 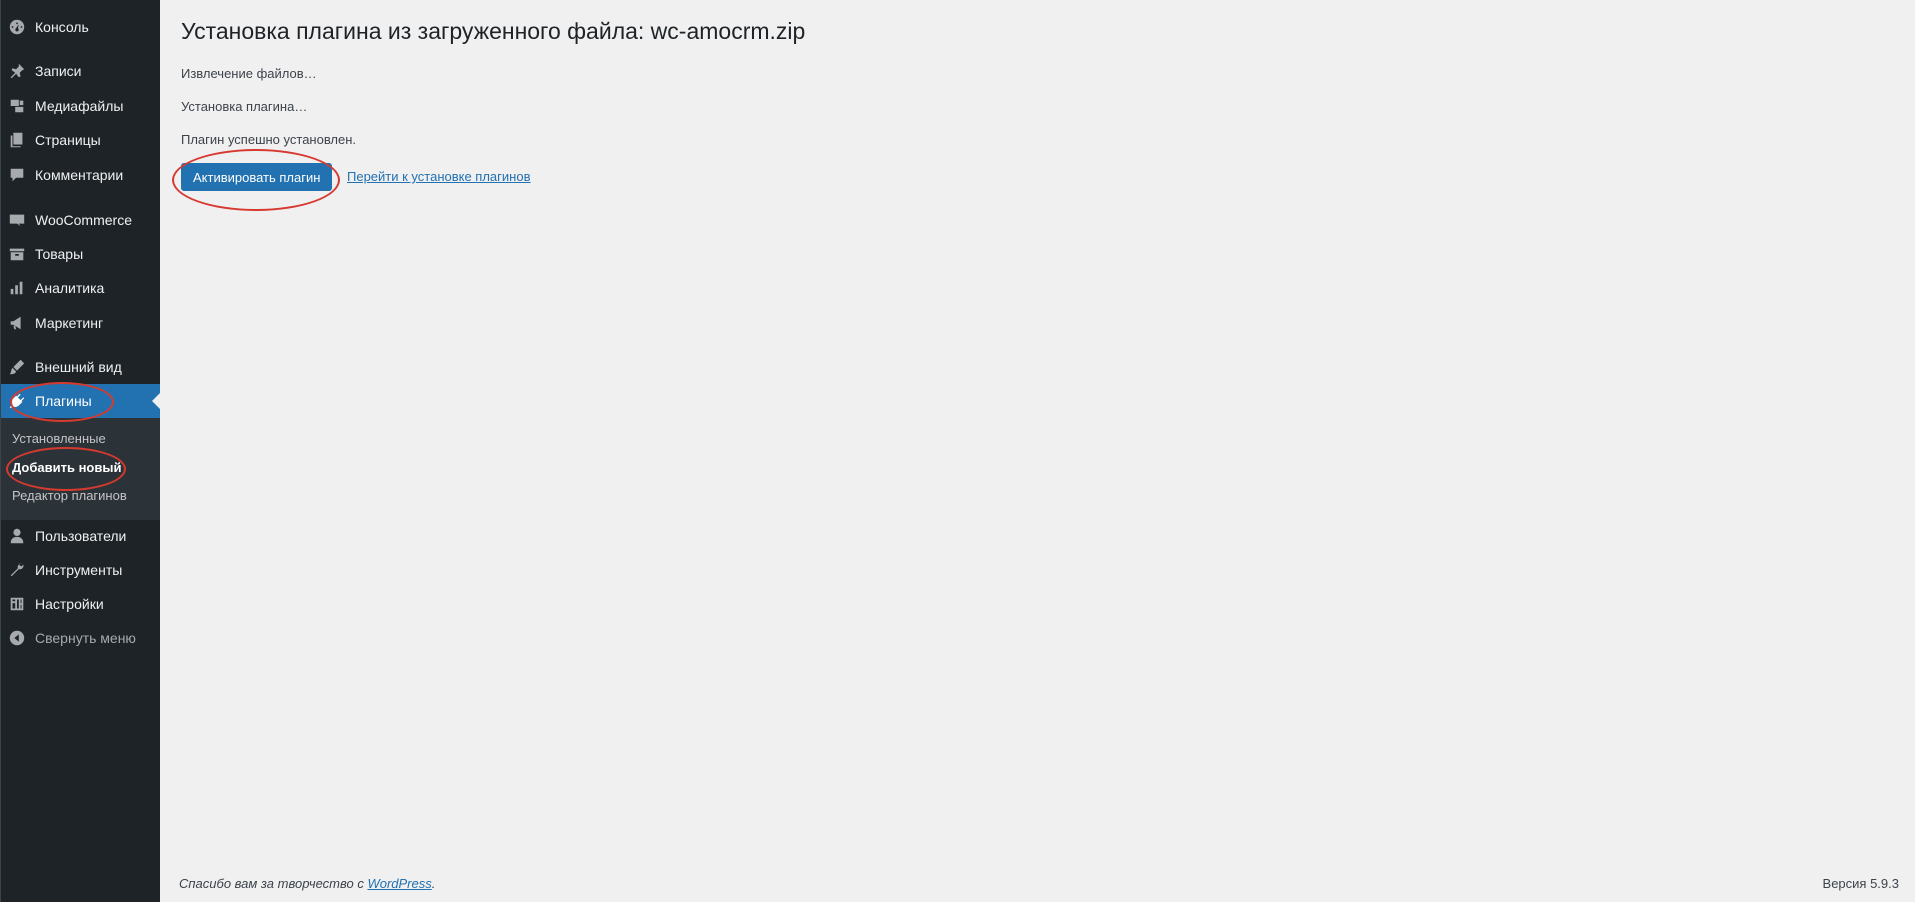 I want to click on wrench-icon, so click(x=17, y=570).